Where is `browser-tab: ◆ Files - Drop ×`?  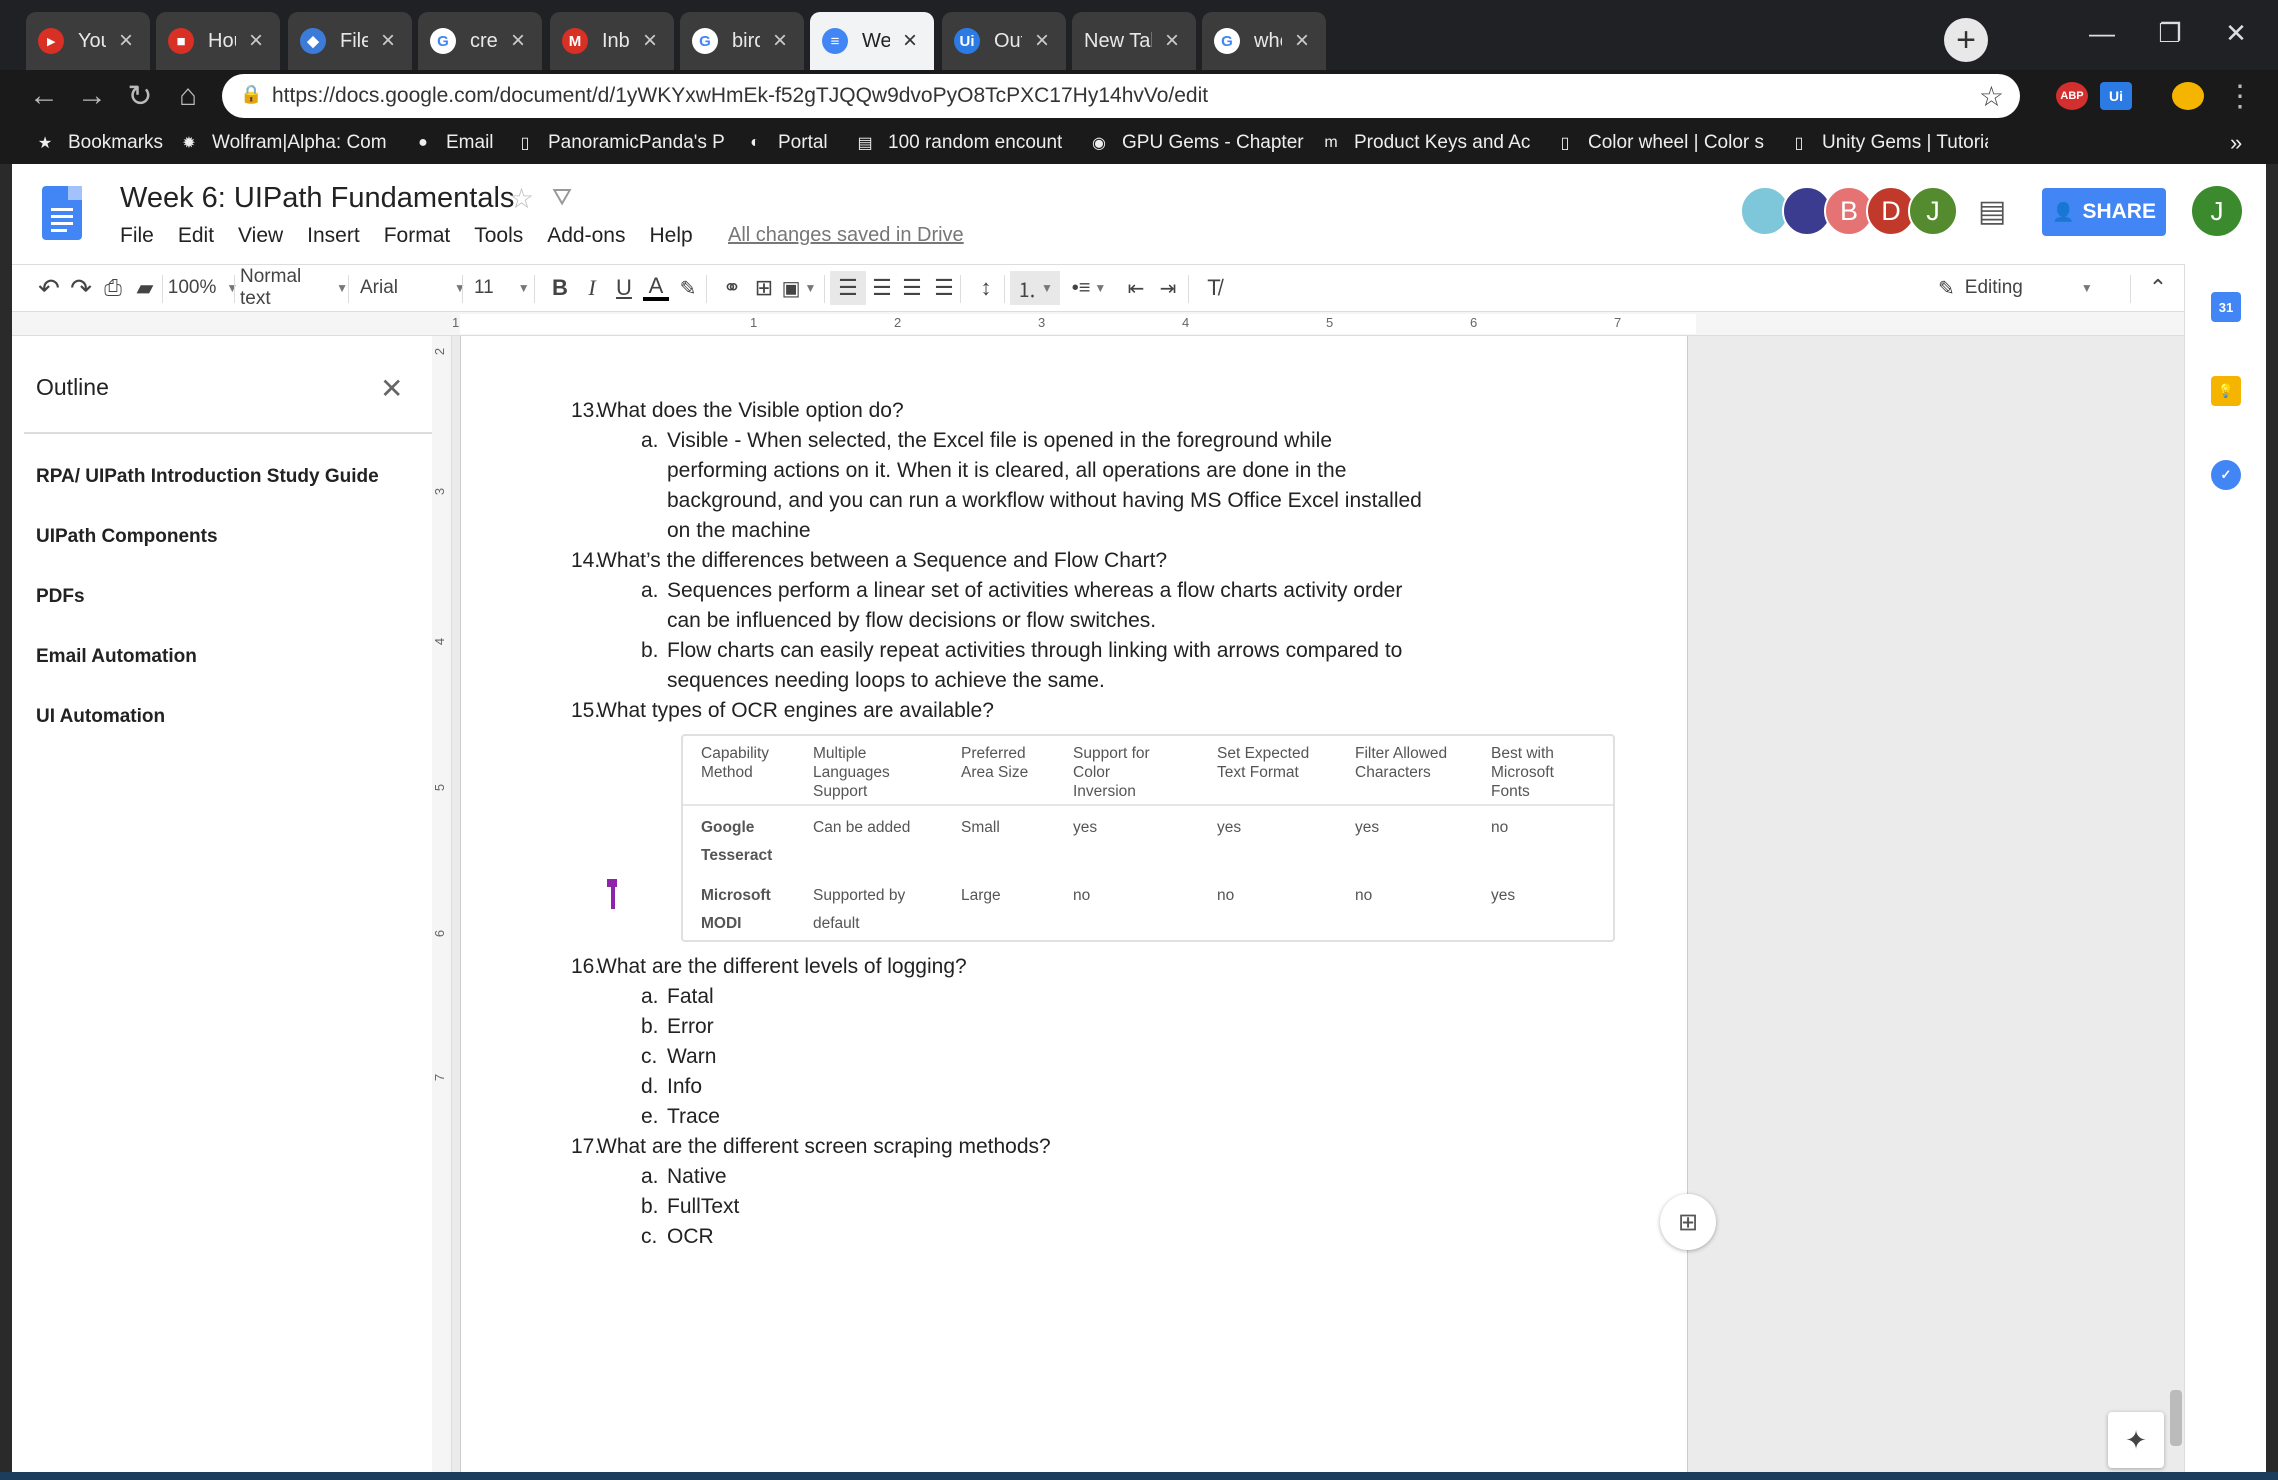 browser-tab: ◆ Files - Drop × is located at coordinates (350, 41).